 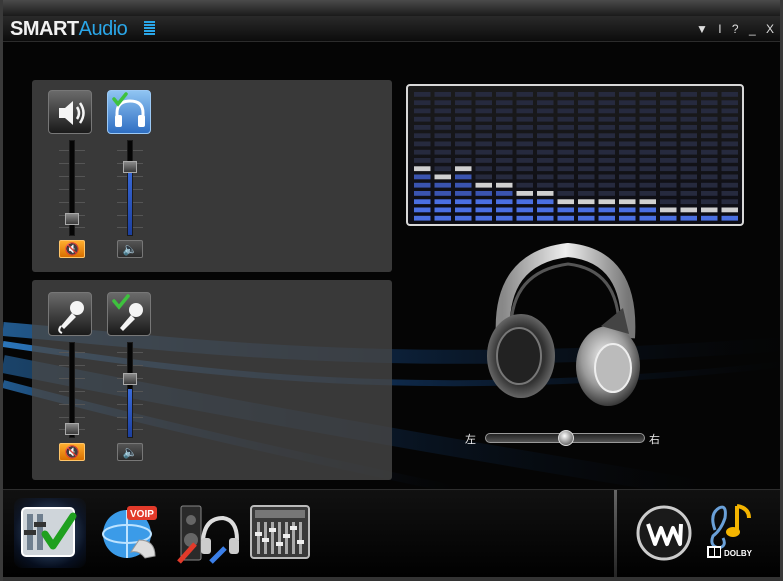 What do you see at coordinates (664, 533) in the screenshot?
I see `waves-logo-icon` at bounding box center [664, 533].